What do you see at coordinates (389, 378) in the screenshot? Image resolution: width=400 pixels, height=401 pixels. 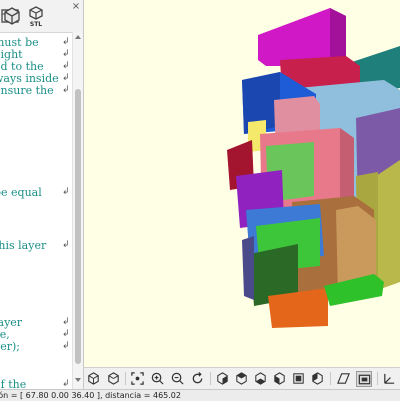 I see `show-axes-icon` at bounding box center [389, 378].